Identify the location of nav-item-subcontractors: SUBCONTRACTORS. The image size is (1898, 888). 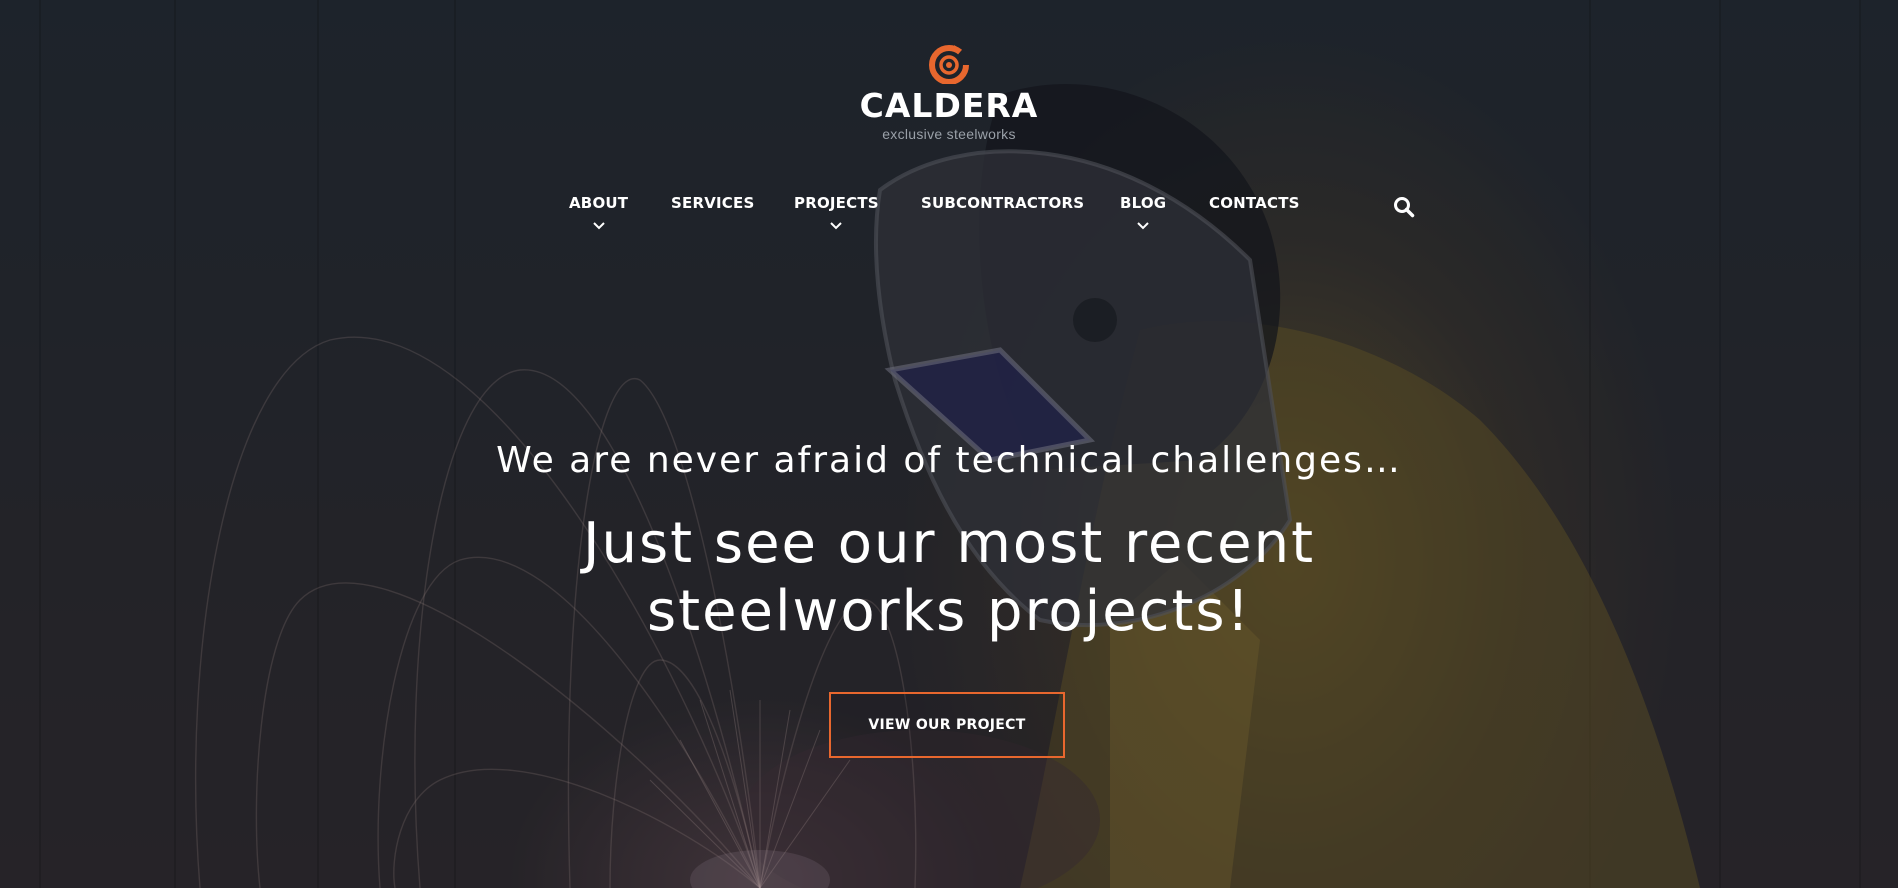
(1002, 203).